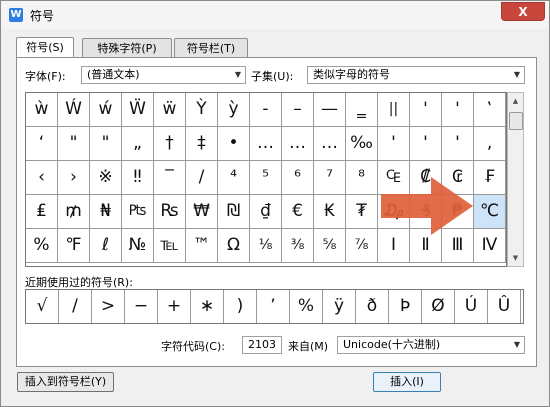 The image size is (550, 407). Describe the element at coordinates (138, 212) in the screenshot. I see `symbol-cell: ₧` at that location.